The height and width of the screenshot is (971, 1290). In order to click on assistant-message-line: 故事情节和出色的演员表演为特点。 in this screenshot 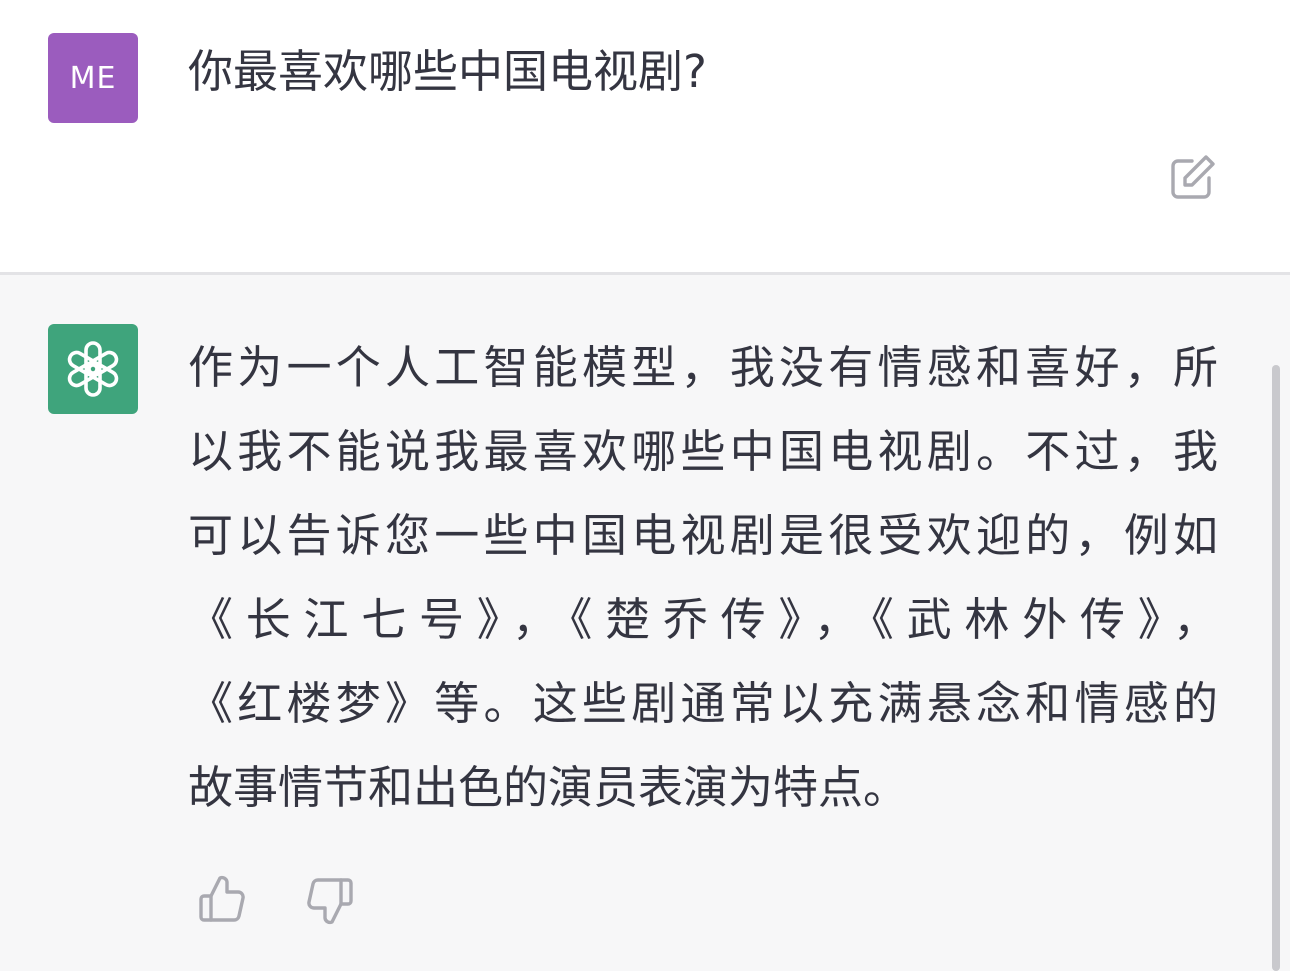, I will do `click(548, 787)`.